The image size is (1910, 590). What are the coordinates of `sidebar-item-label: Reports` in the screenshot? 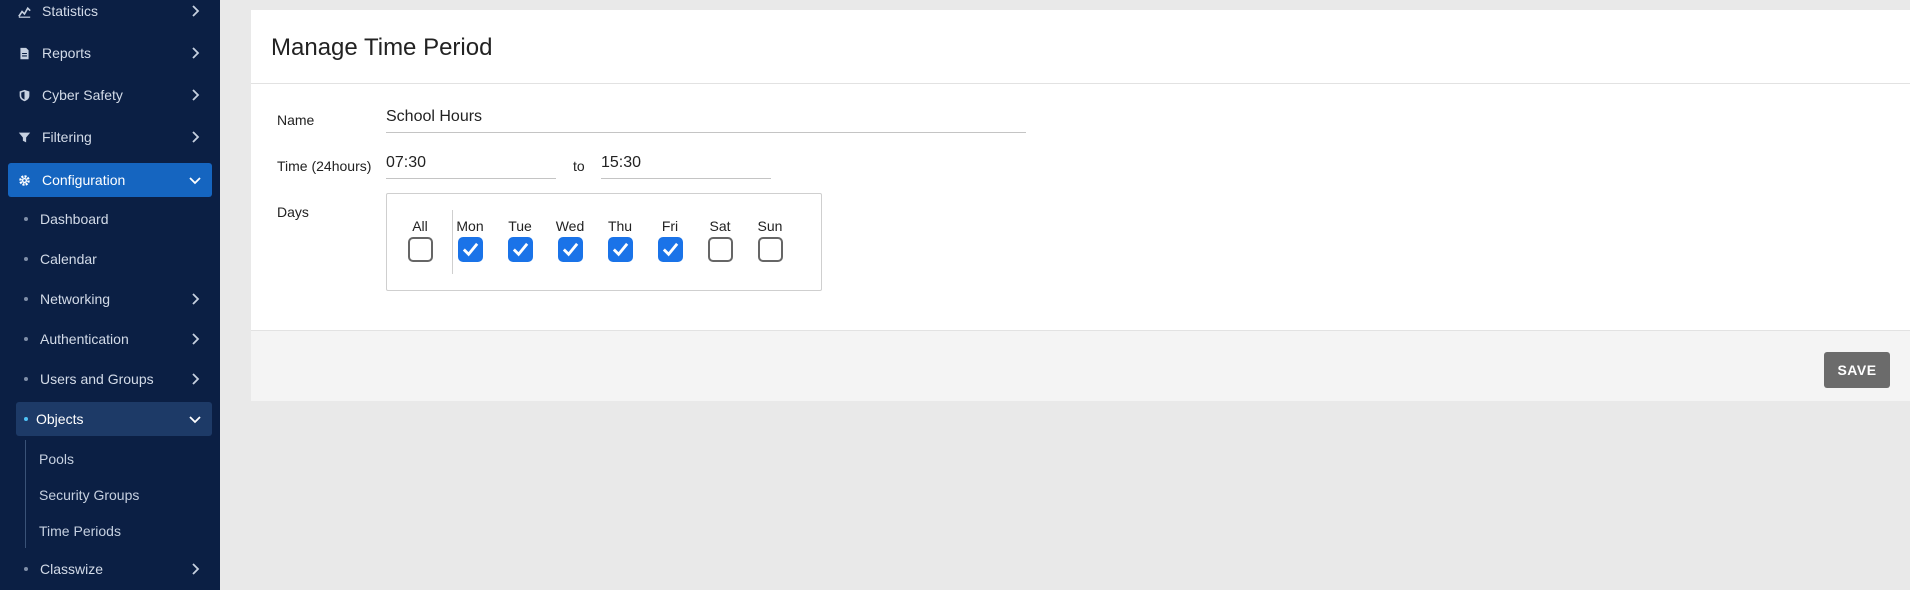 It's located at (67, 53).